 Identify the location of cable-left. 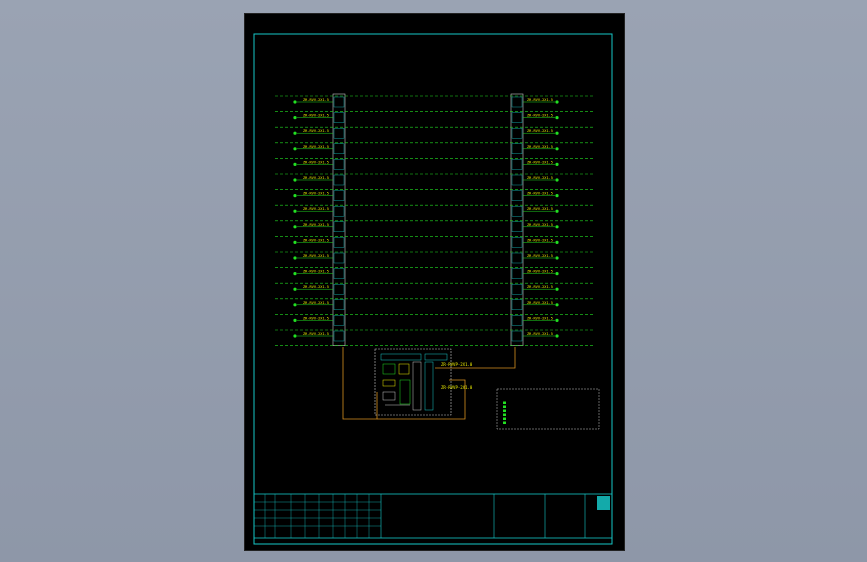
(360, 383).